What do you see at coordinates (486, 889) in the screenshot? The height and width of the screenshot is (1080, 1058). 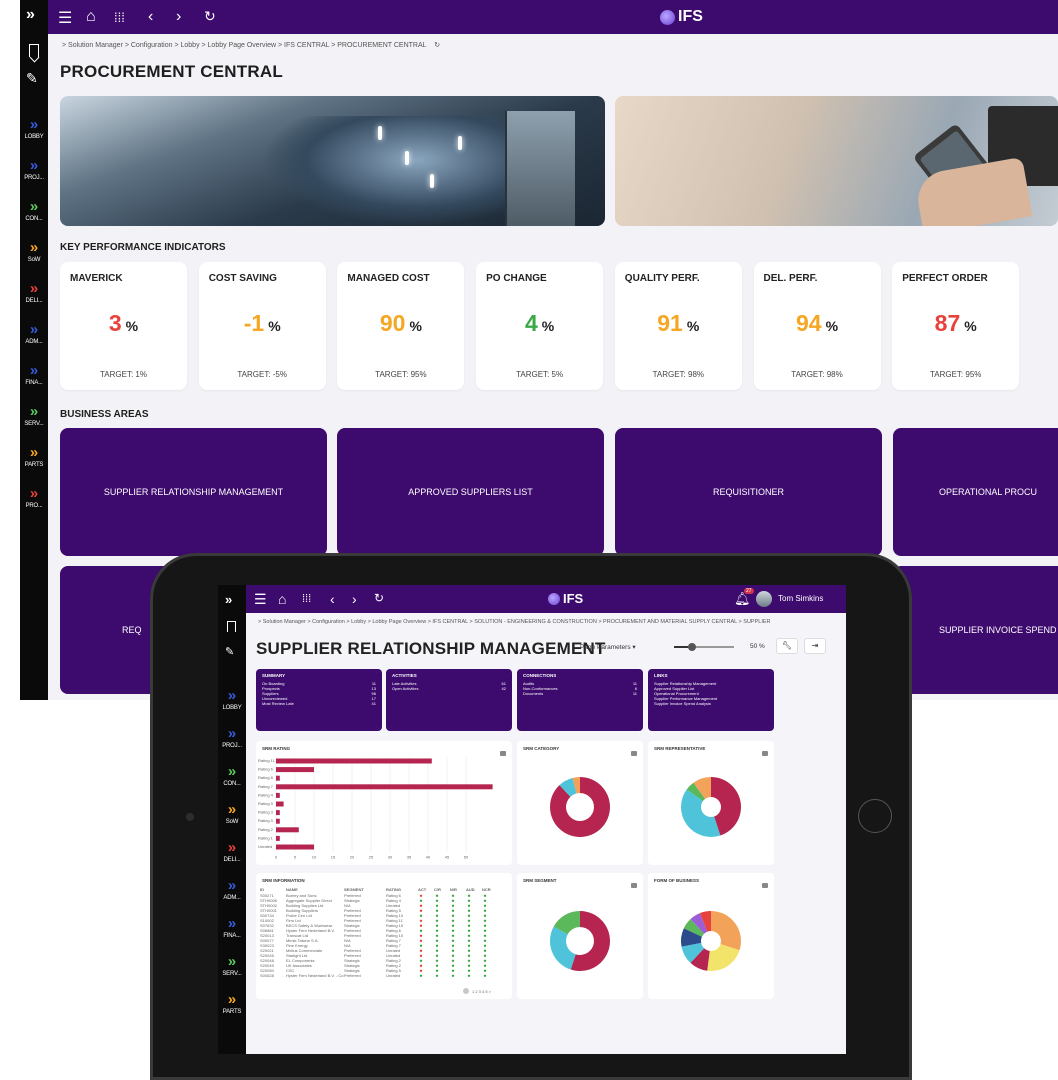 I see `table-header: NCR` at bounding box center [486, 889].